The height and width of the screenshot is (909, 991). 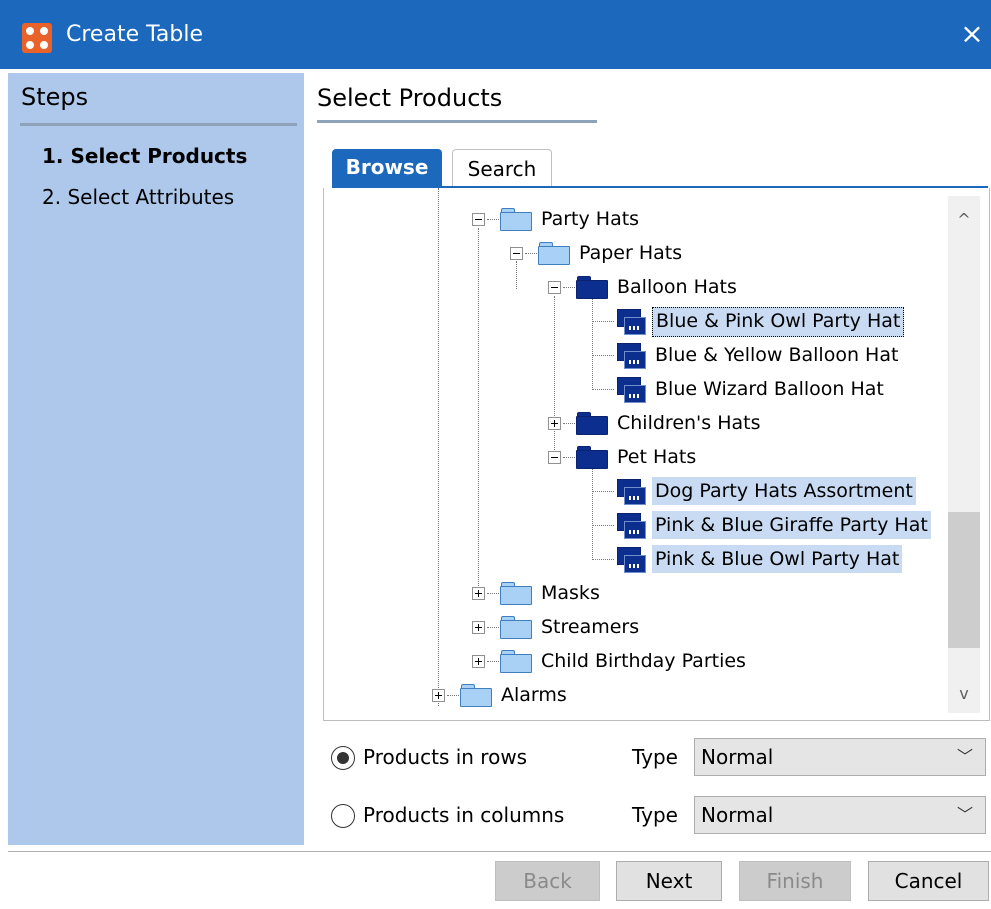 What do you see at coordinates (495, 34) in the screenshot?
I see `title-bar: Create Table ×` at bounding box center [495, 34].